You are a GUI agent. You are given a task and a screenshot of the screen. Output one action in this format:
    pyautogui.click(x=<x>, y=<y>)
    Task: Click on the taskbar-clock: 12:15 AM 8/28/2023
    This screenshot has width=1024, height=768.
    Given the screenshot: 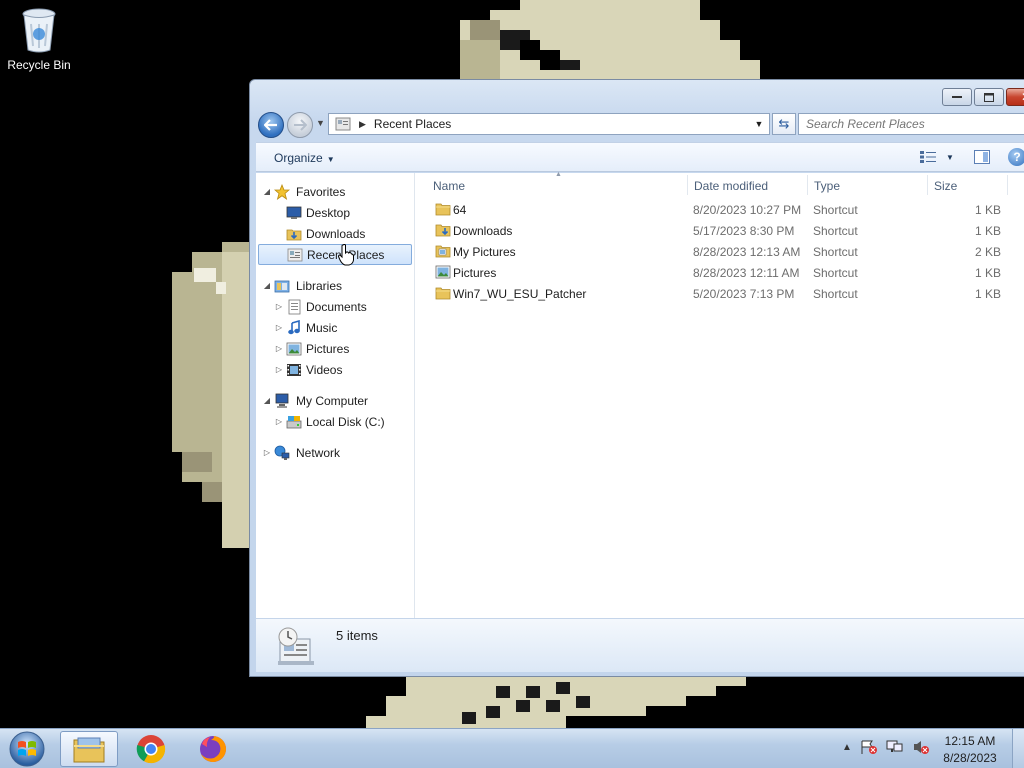 What is the action you would take?
    pyautogui.click(x=970, y=750)
    